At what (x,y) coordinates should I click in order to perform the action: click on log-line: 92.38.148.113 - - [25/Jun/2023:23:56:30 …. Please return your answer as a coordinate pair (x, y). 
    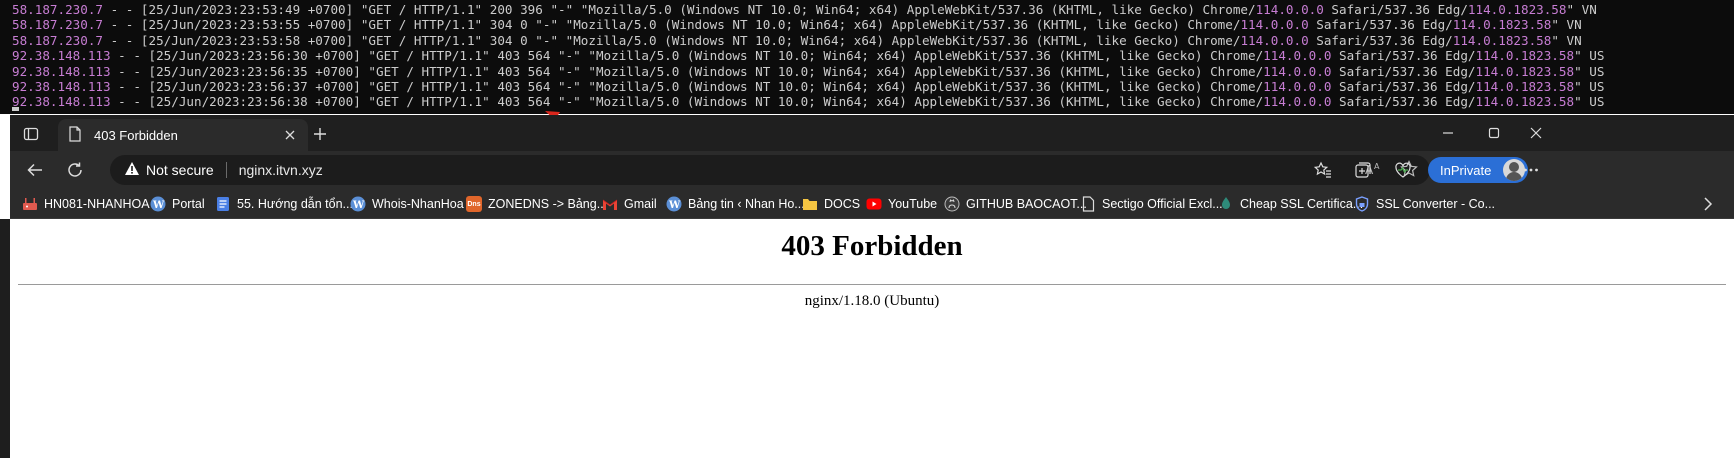
    Looking at the image, I should click on (808, 56).